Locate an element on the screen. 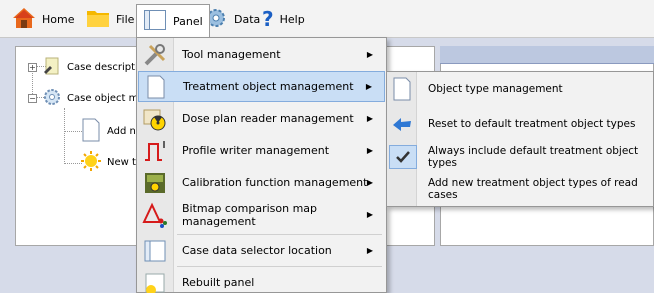  menu-item-tool-management: Tool management ▶ is located at coordinates (261, 54).